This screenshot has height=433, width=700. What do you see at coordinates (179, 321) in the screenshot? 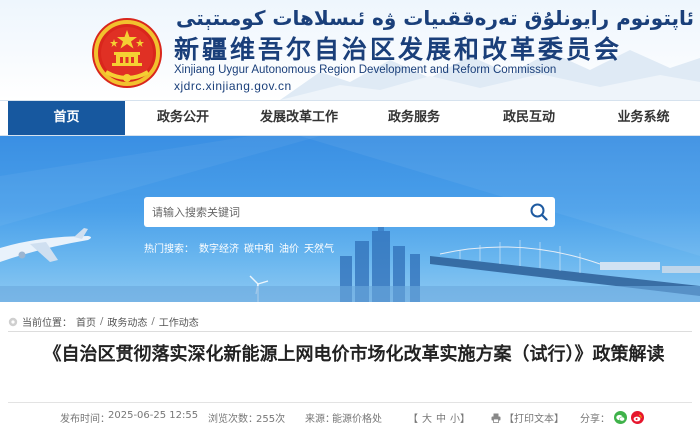
I see `breadcrumb-link-work-news: 工作动态` at bounding box center [179, 321].